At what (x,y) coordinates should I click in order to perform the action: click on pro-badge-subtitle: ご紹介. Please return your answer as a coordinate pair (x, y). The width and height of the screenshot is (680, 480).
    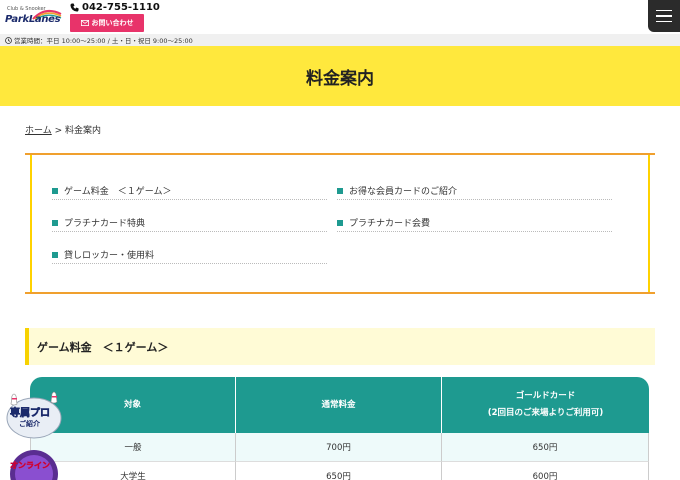
    Looking at the image, I should click on (29, 424).